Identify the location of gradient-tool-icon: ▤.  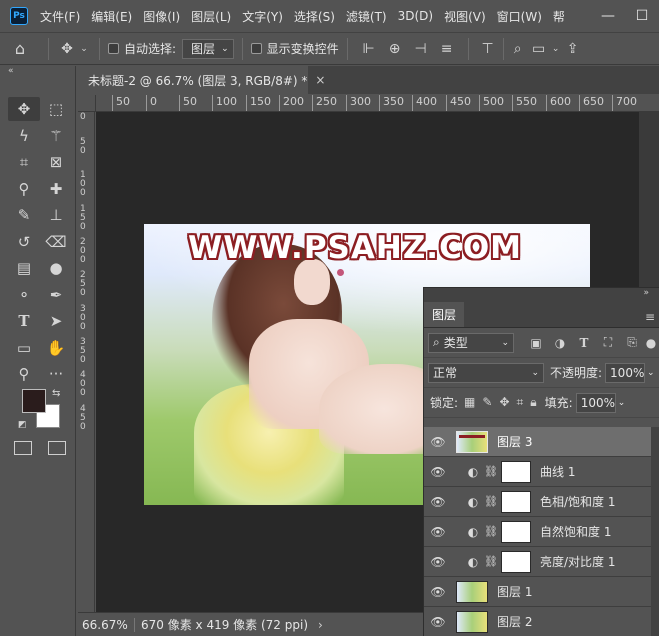
(24, 268).